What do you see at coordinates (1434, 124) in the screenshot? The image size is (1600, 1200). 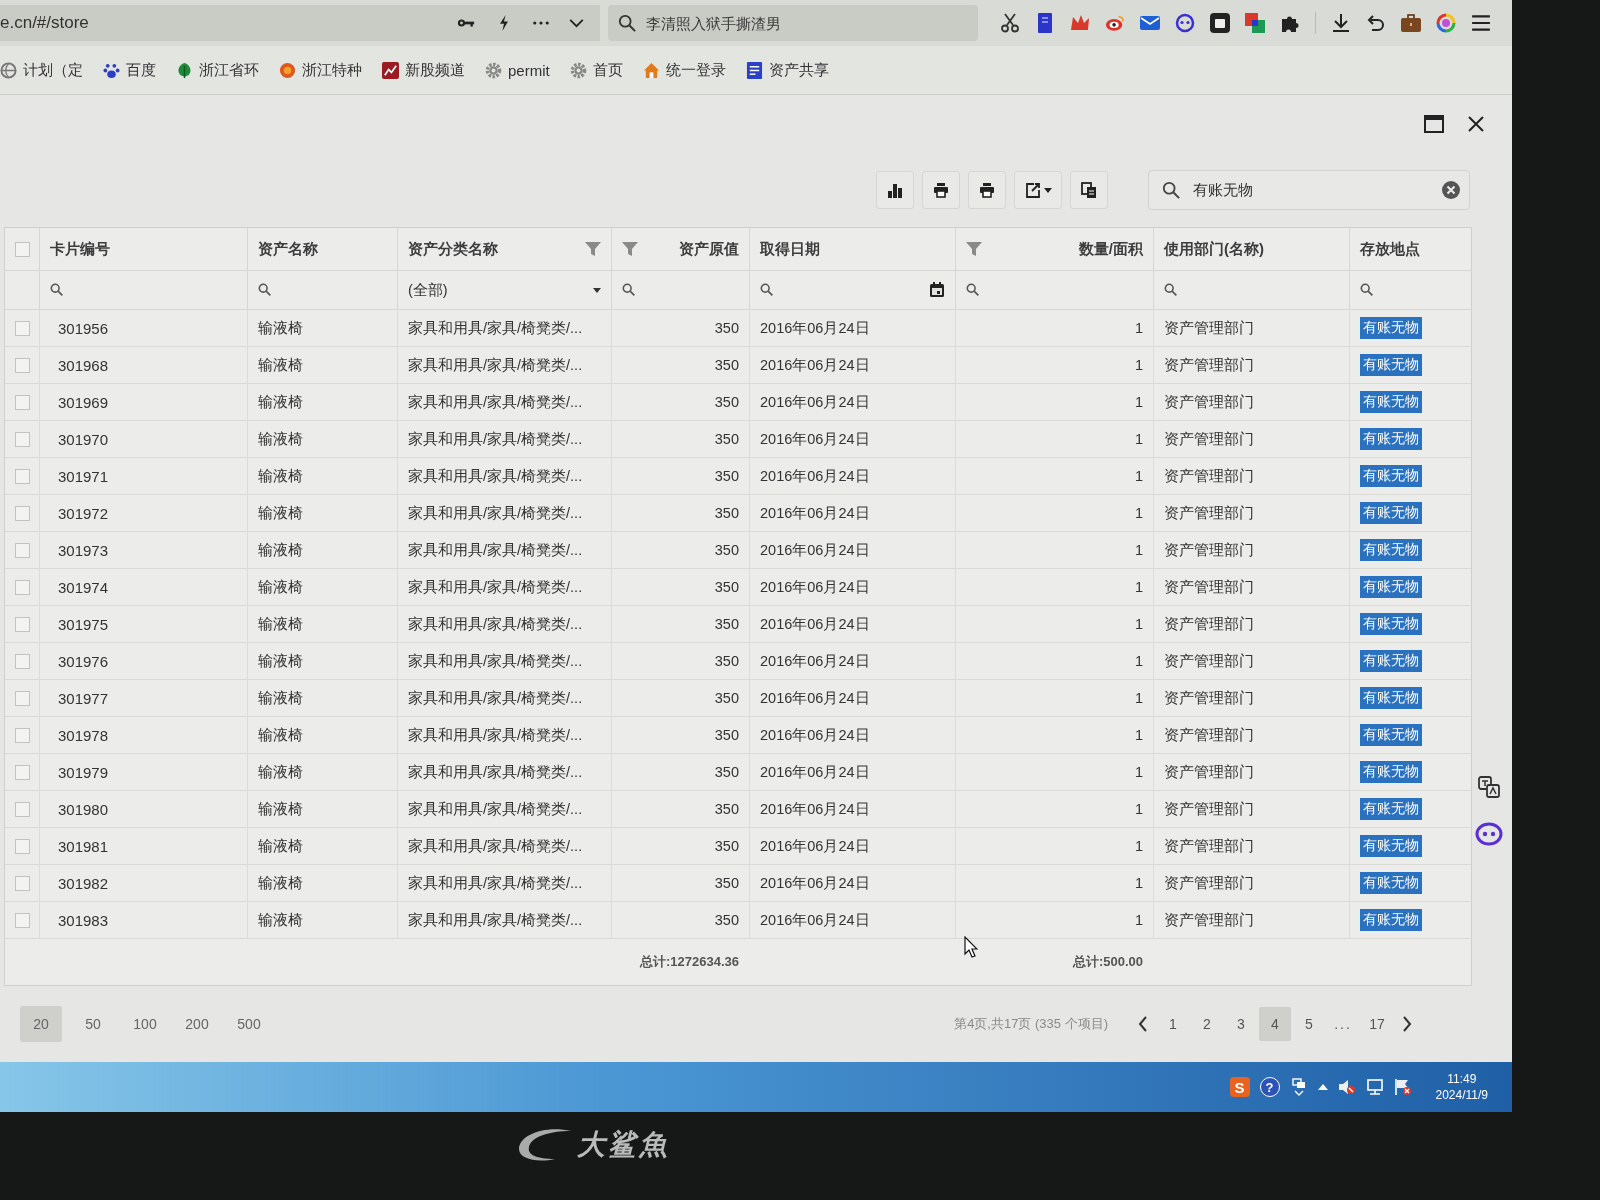 I see `maximize-button` at bounding box center [1434, 124].